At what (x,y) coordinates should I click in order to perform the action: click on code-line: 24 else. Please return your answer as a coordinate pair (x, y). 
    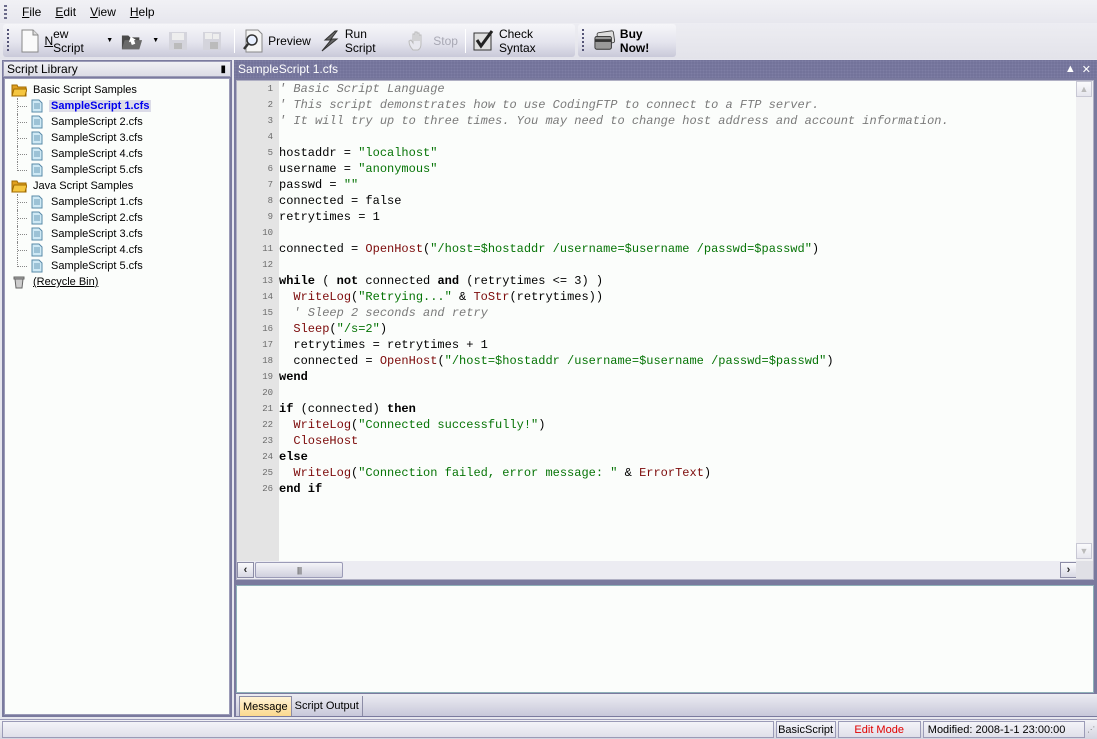
    Looking at the image, I should click on (657, 457).